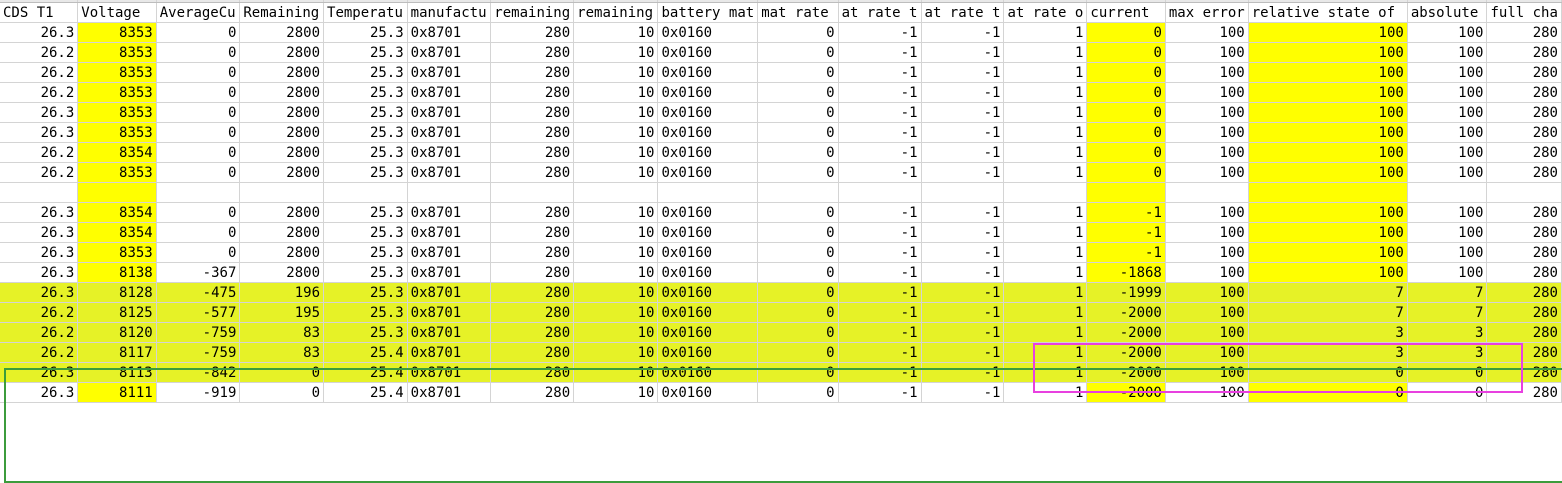 The width and height of the screenshot is (1562, 483). Describe the element at coordinates (365, 112) in the screenshot. I see `table-cell: 25.3` at that location.